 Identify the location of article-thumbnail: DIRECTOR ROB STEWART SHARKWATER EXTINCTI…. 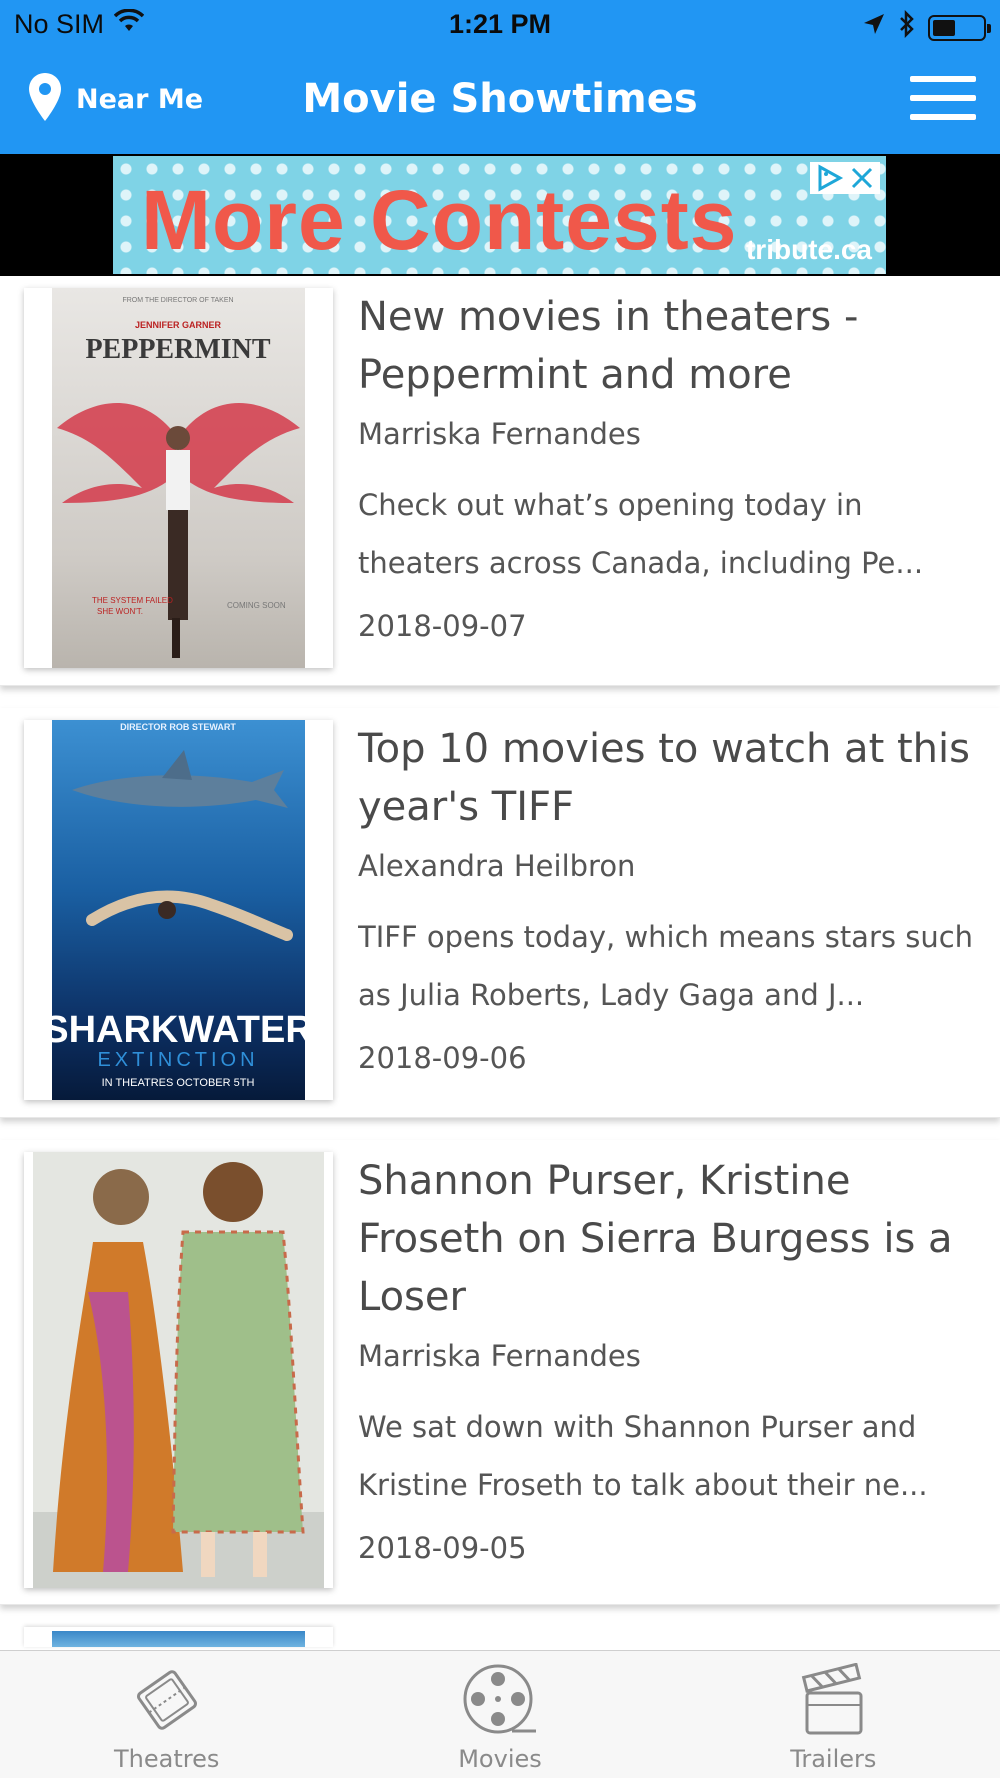
(178, 910).